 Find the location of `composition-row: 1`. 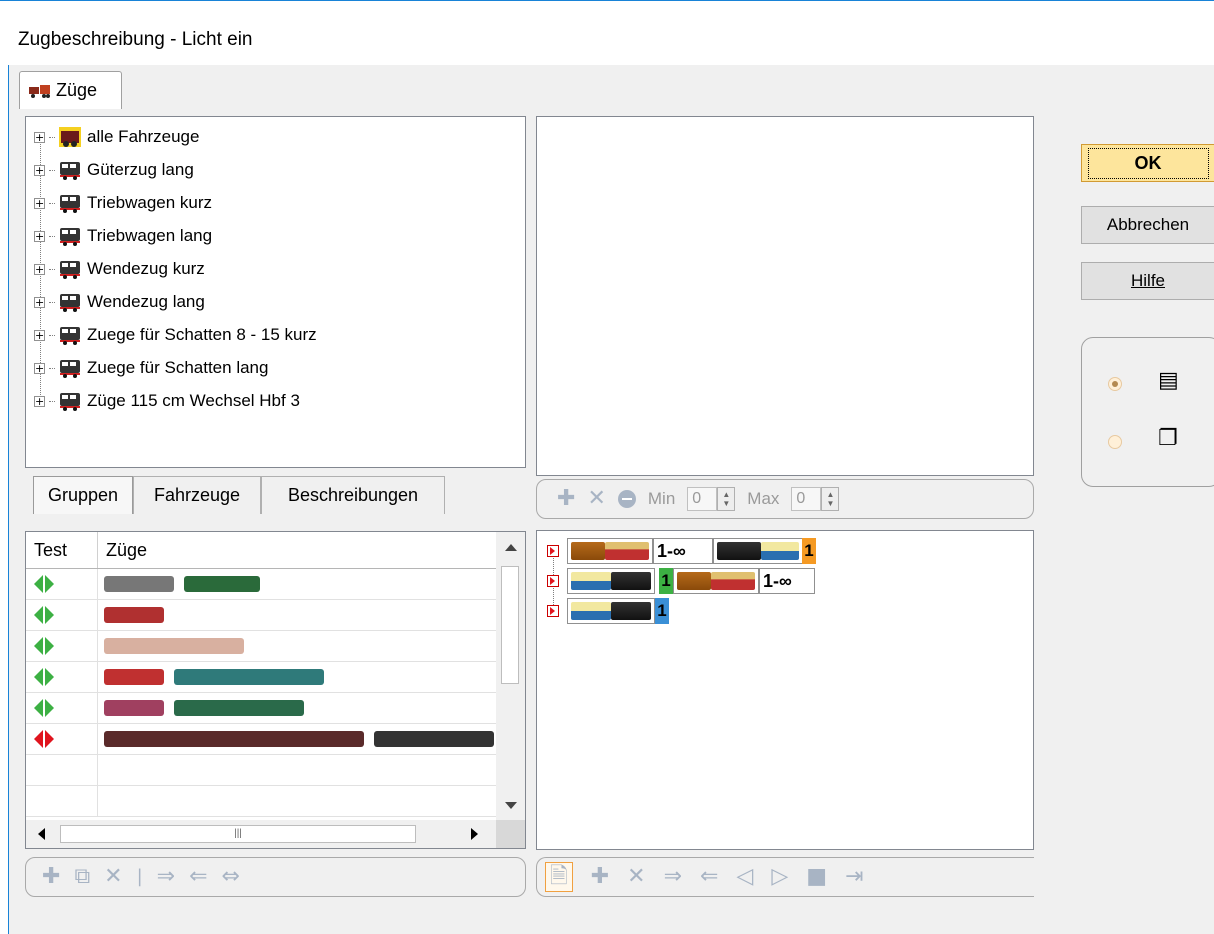

composition-row: 1 is located at coordinates (608, 611).